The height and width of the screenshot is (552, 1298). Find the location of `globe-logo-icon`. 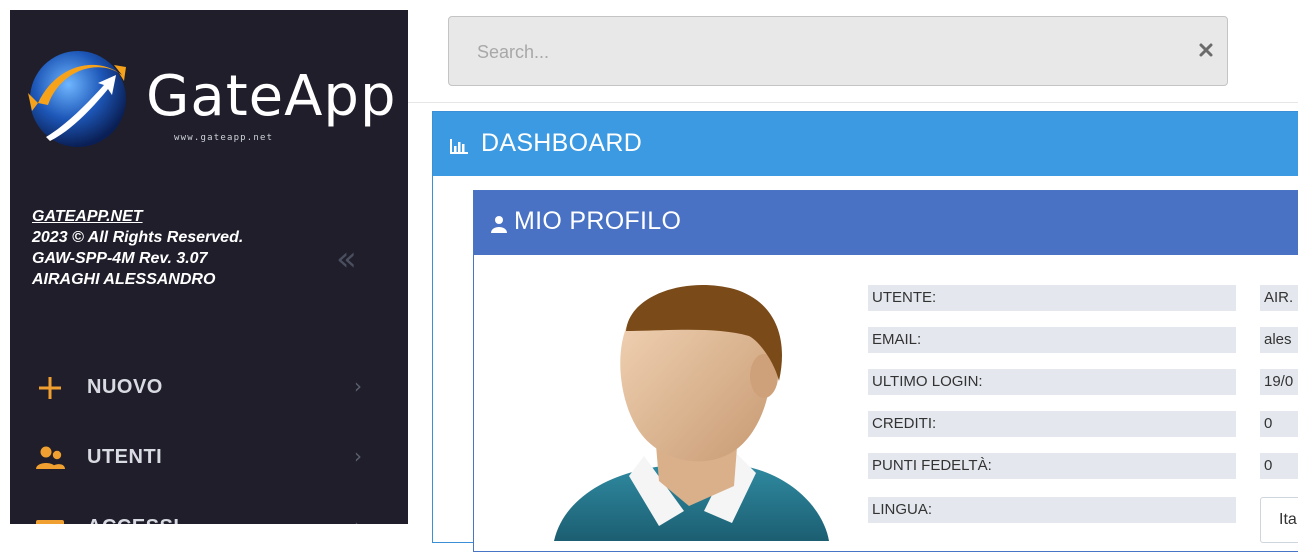

globe-logo-icon is located at coordinates (77, 99).